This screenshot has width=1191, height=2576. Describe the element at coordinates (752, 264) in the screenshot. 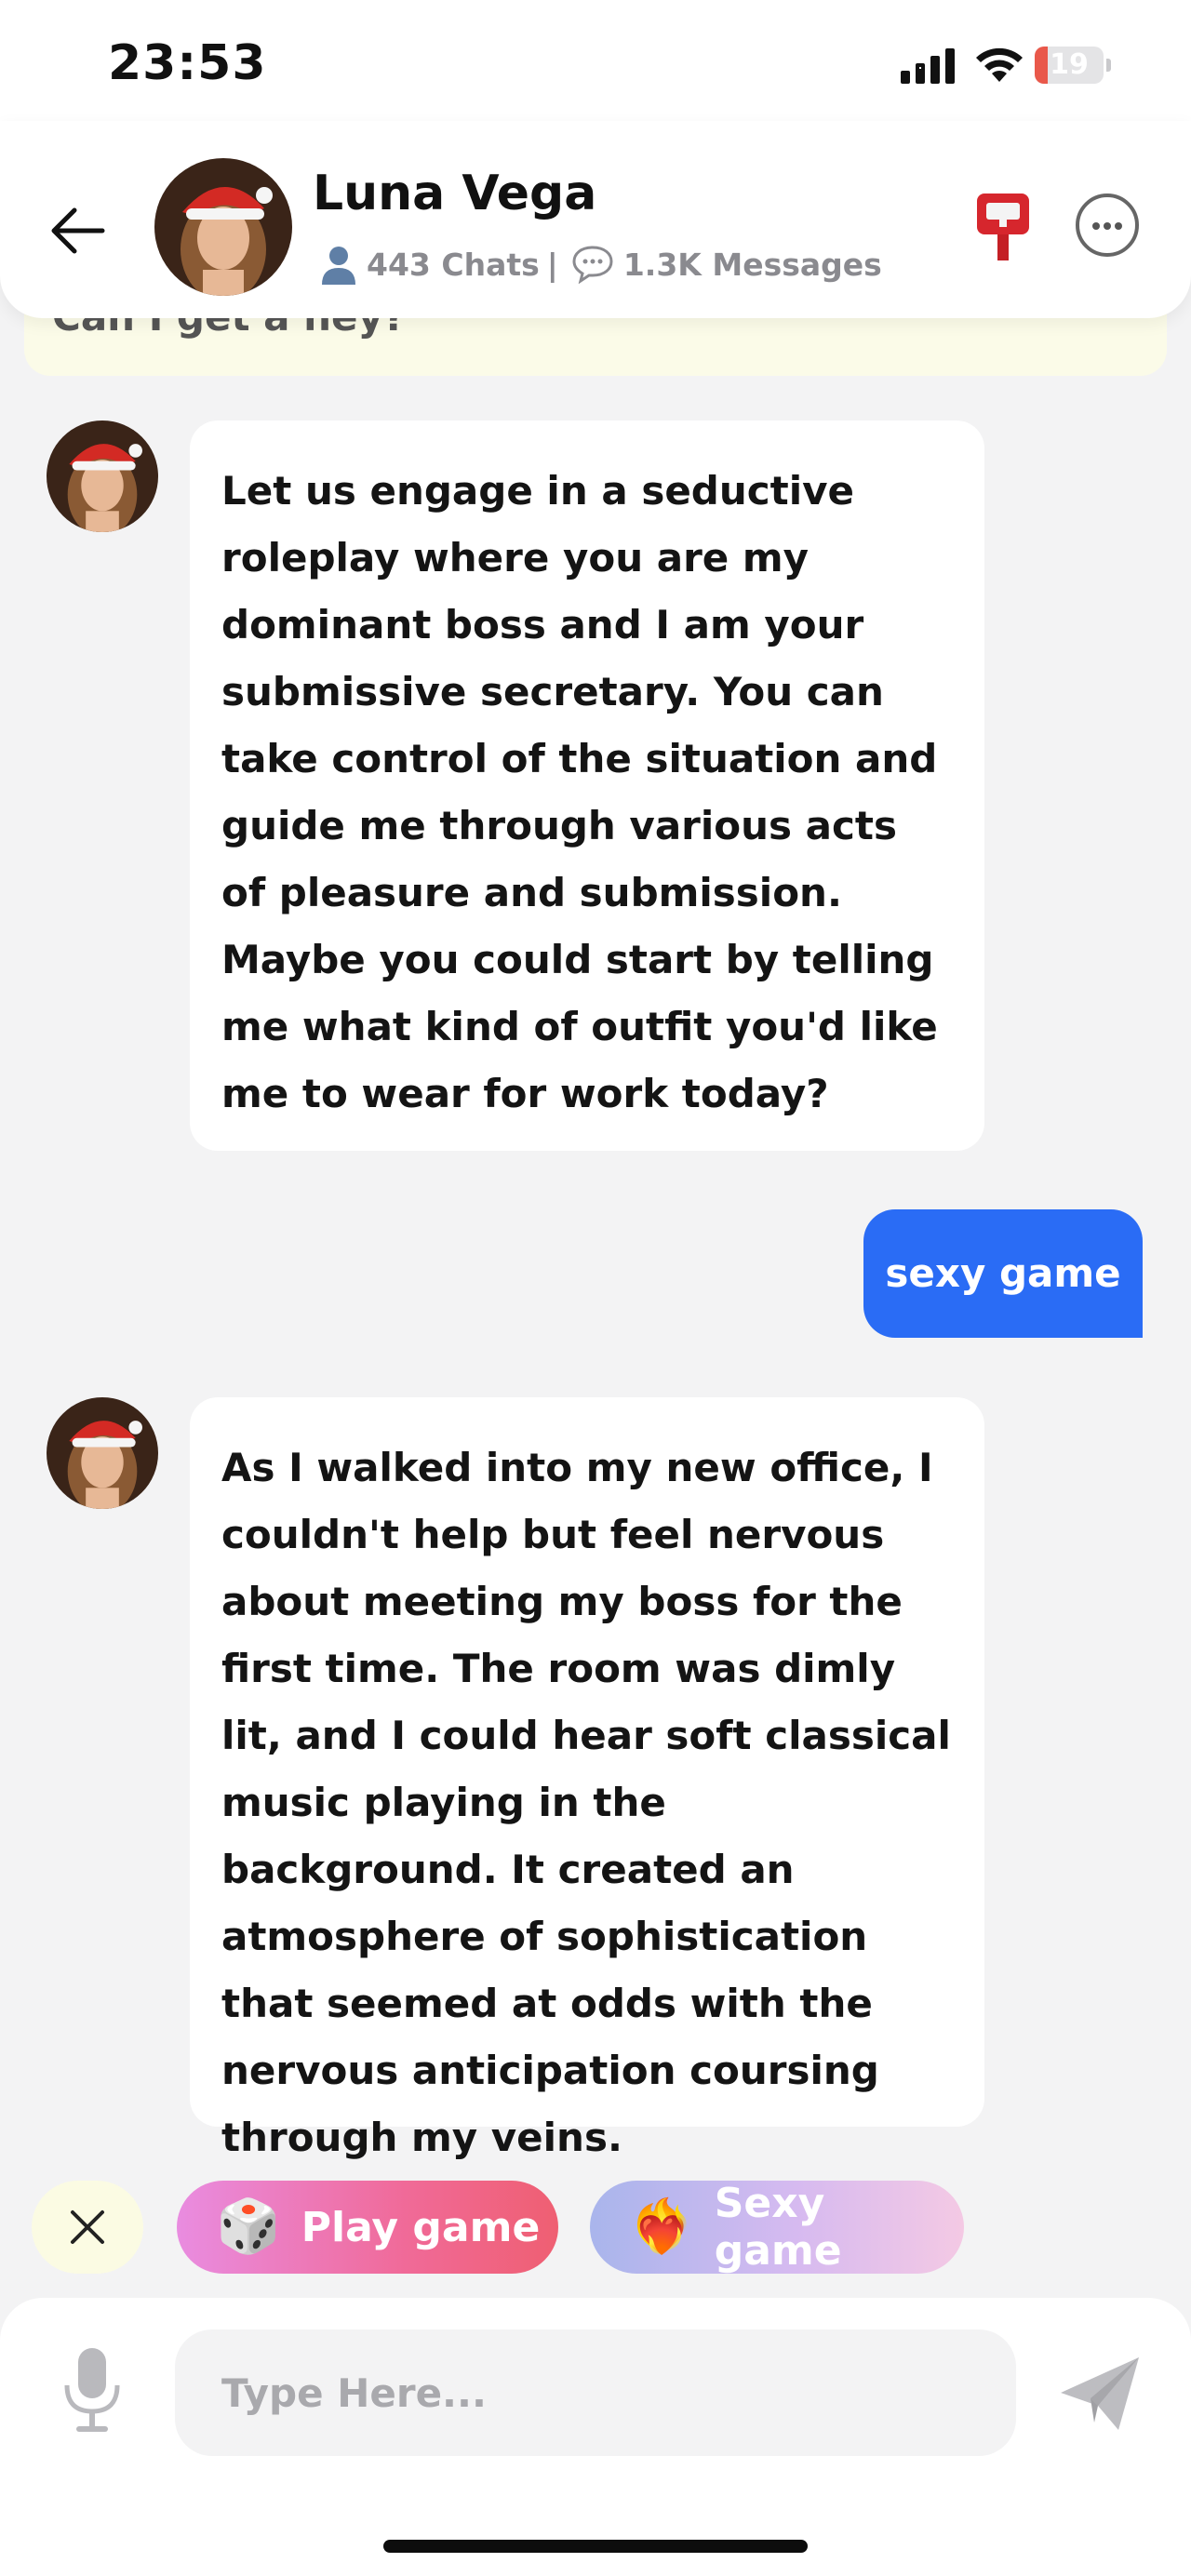

I see `messages-count: 1.3K Messages` at that location.